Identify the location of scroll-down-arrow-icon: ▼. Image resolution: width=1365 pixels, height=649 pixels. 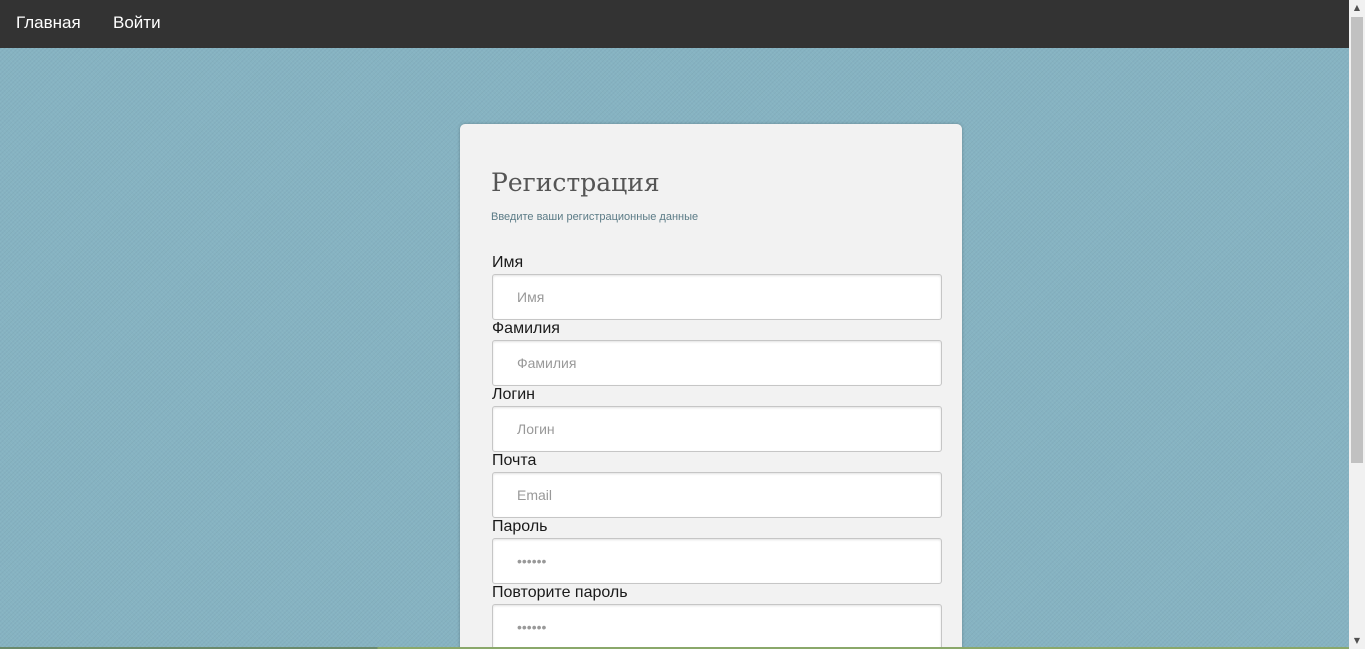
(1357, 641).